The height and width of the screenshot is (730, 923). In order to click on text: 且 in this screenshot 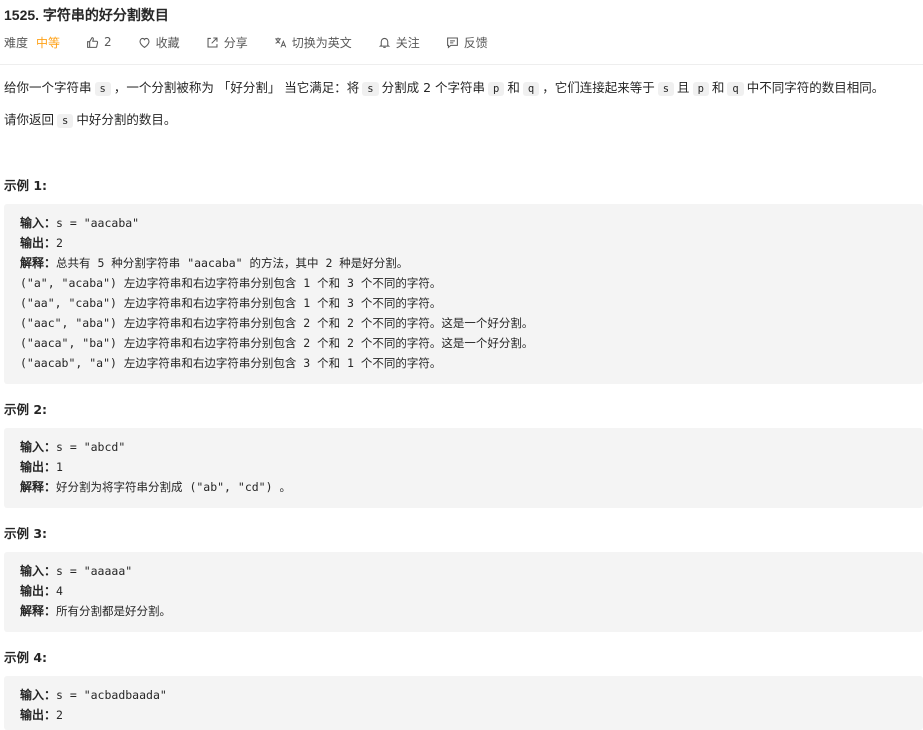, I will do `click(683, 87)`.